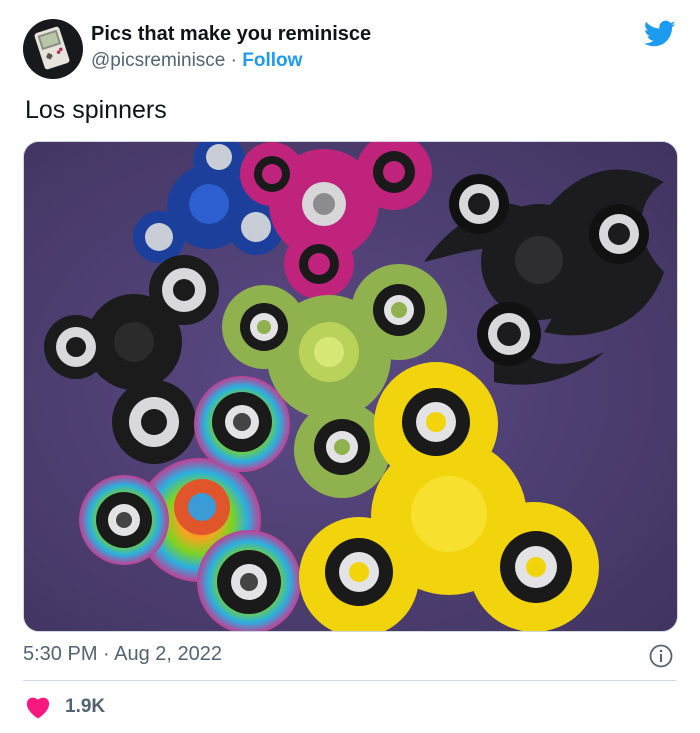  What do you see at coordinates (660, 34) in the screenshot?
I see `twitter-bird-icon` at bounding box center [660, 34].